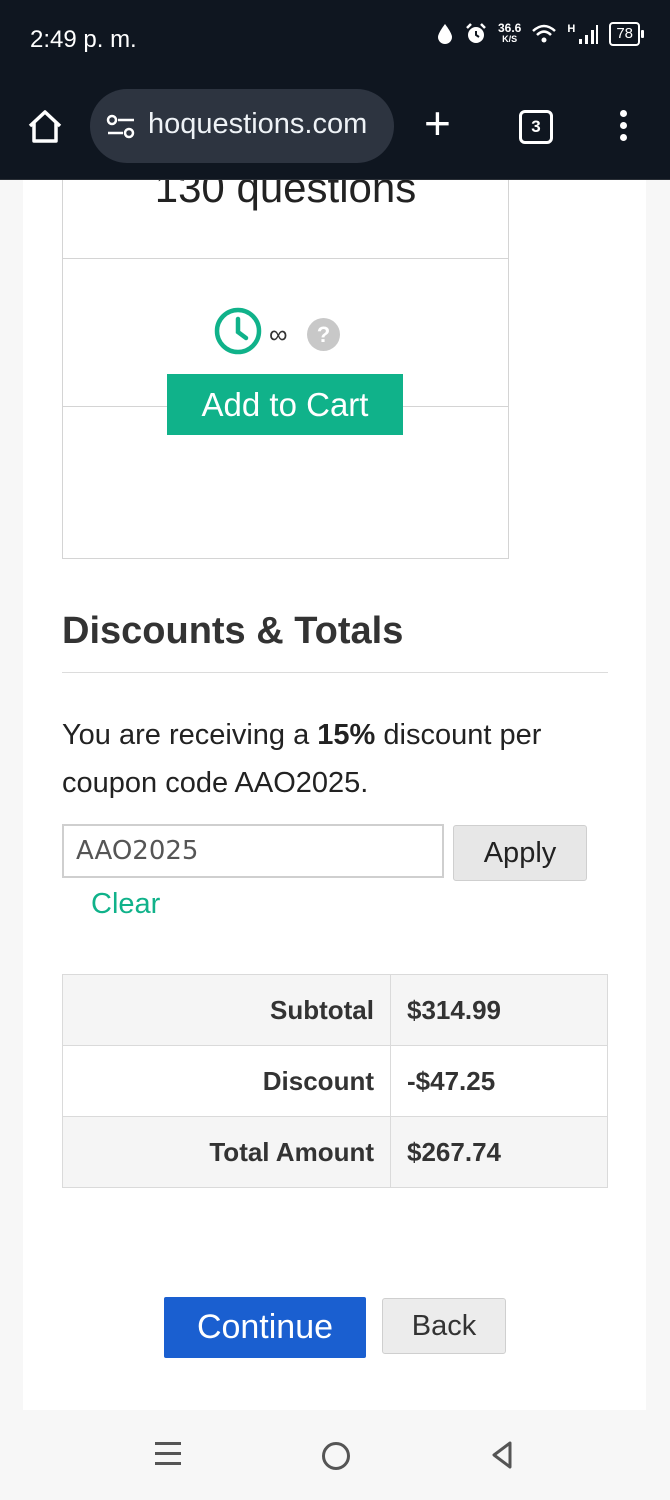  Describe the element at coordinates (544, 33) in the screenshot. I see `wifi-icon` at that location.